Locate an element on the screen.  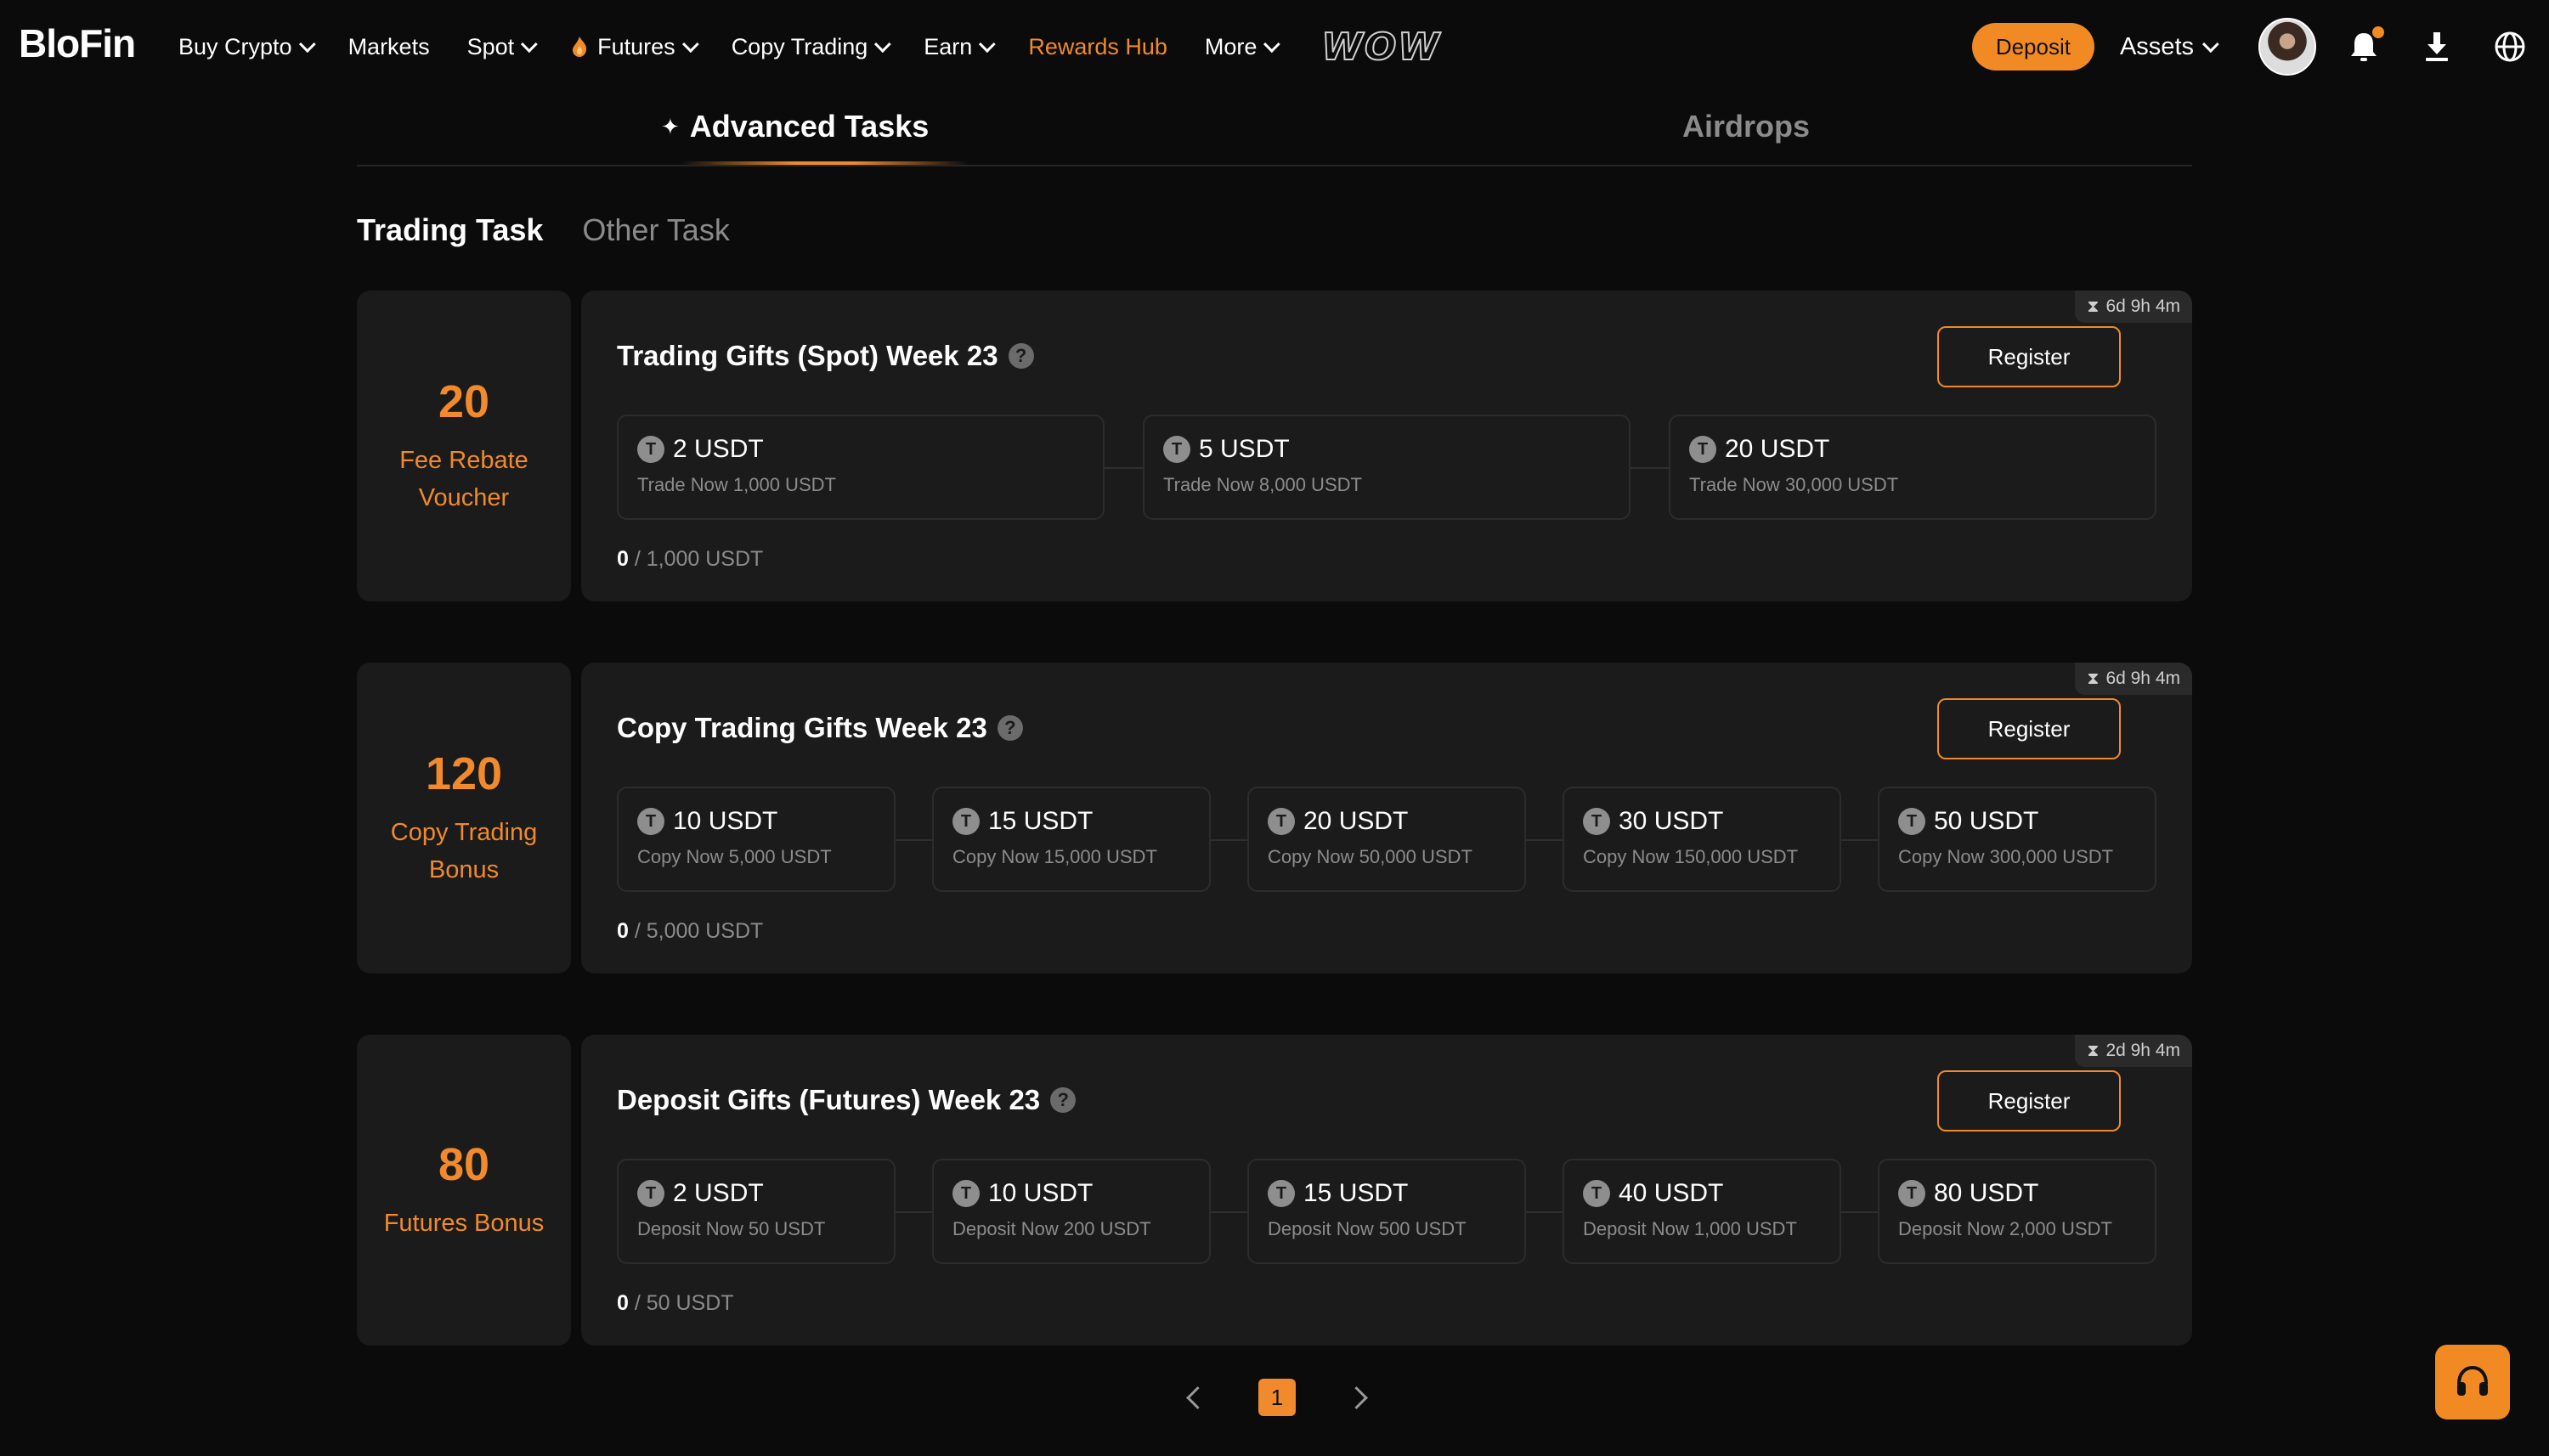
headset-icon is located at coordinates (2473, 1381).